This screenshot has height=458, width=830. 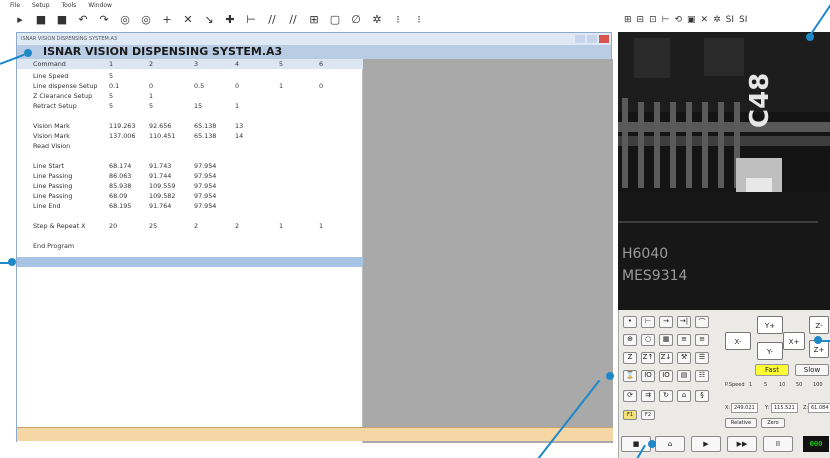 I want to click on table-row-selected, so click(x=190, y=262).